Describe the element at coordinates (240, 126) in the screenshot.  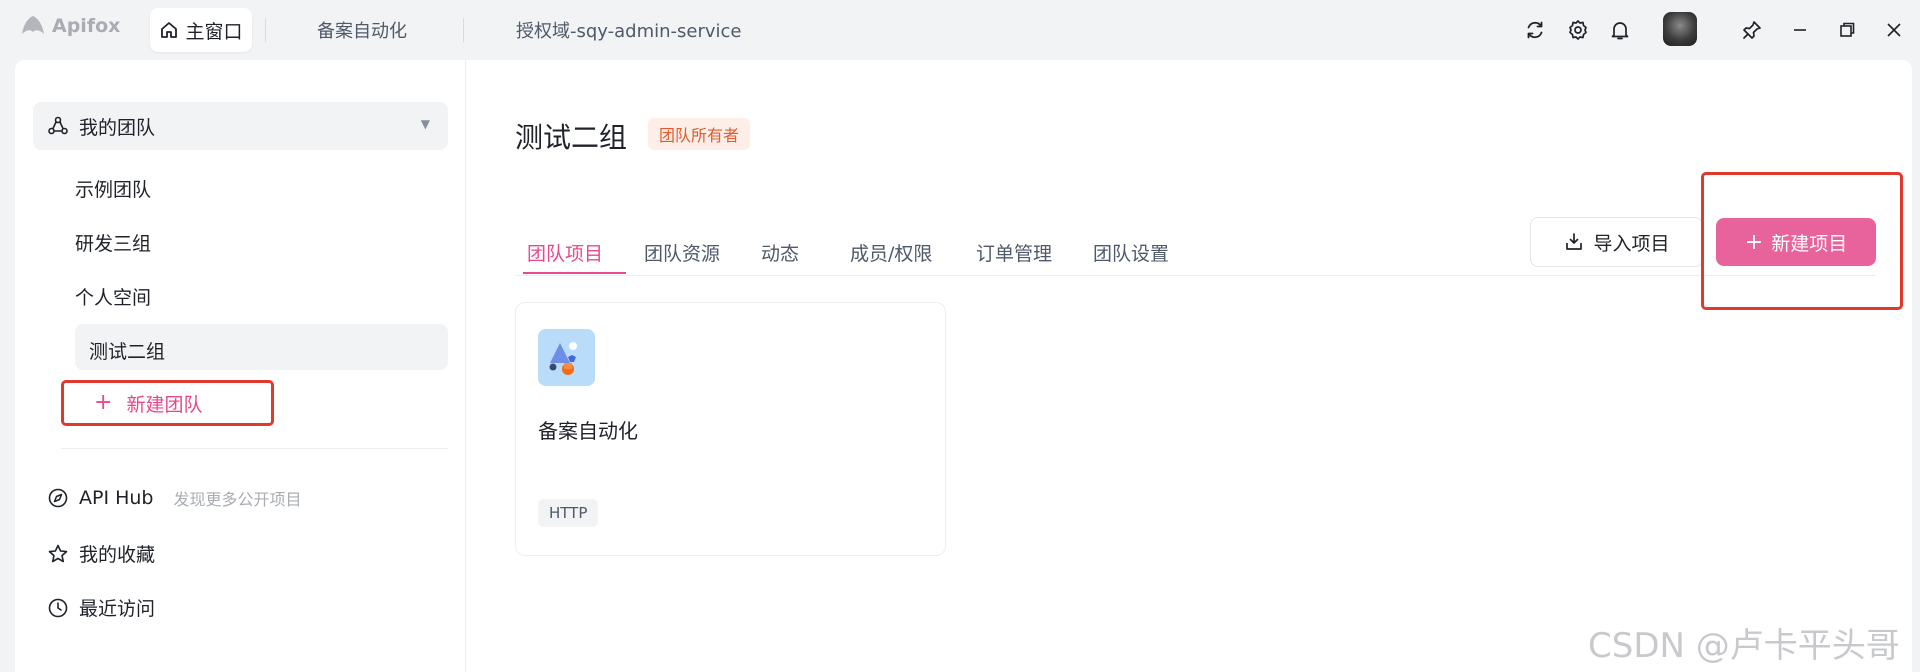
I see `team-select: 我的团队 ▼` at that location.